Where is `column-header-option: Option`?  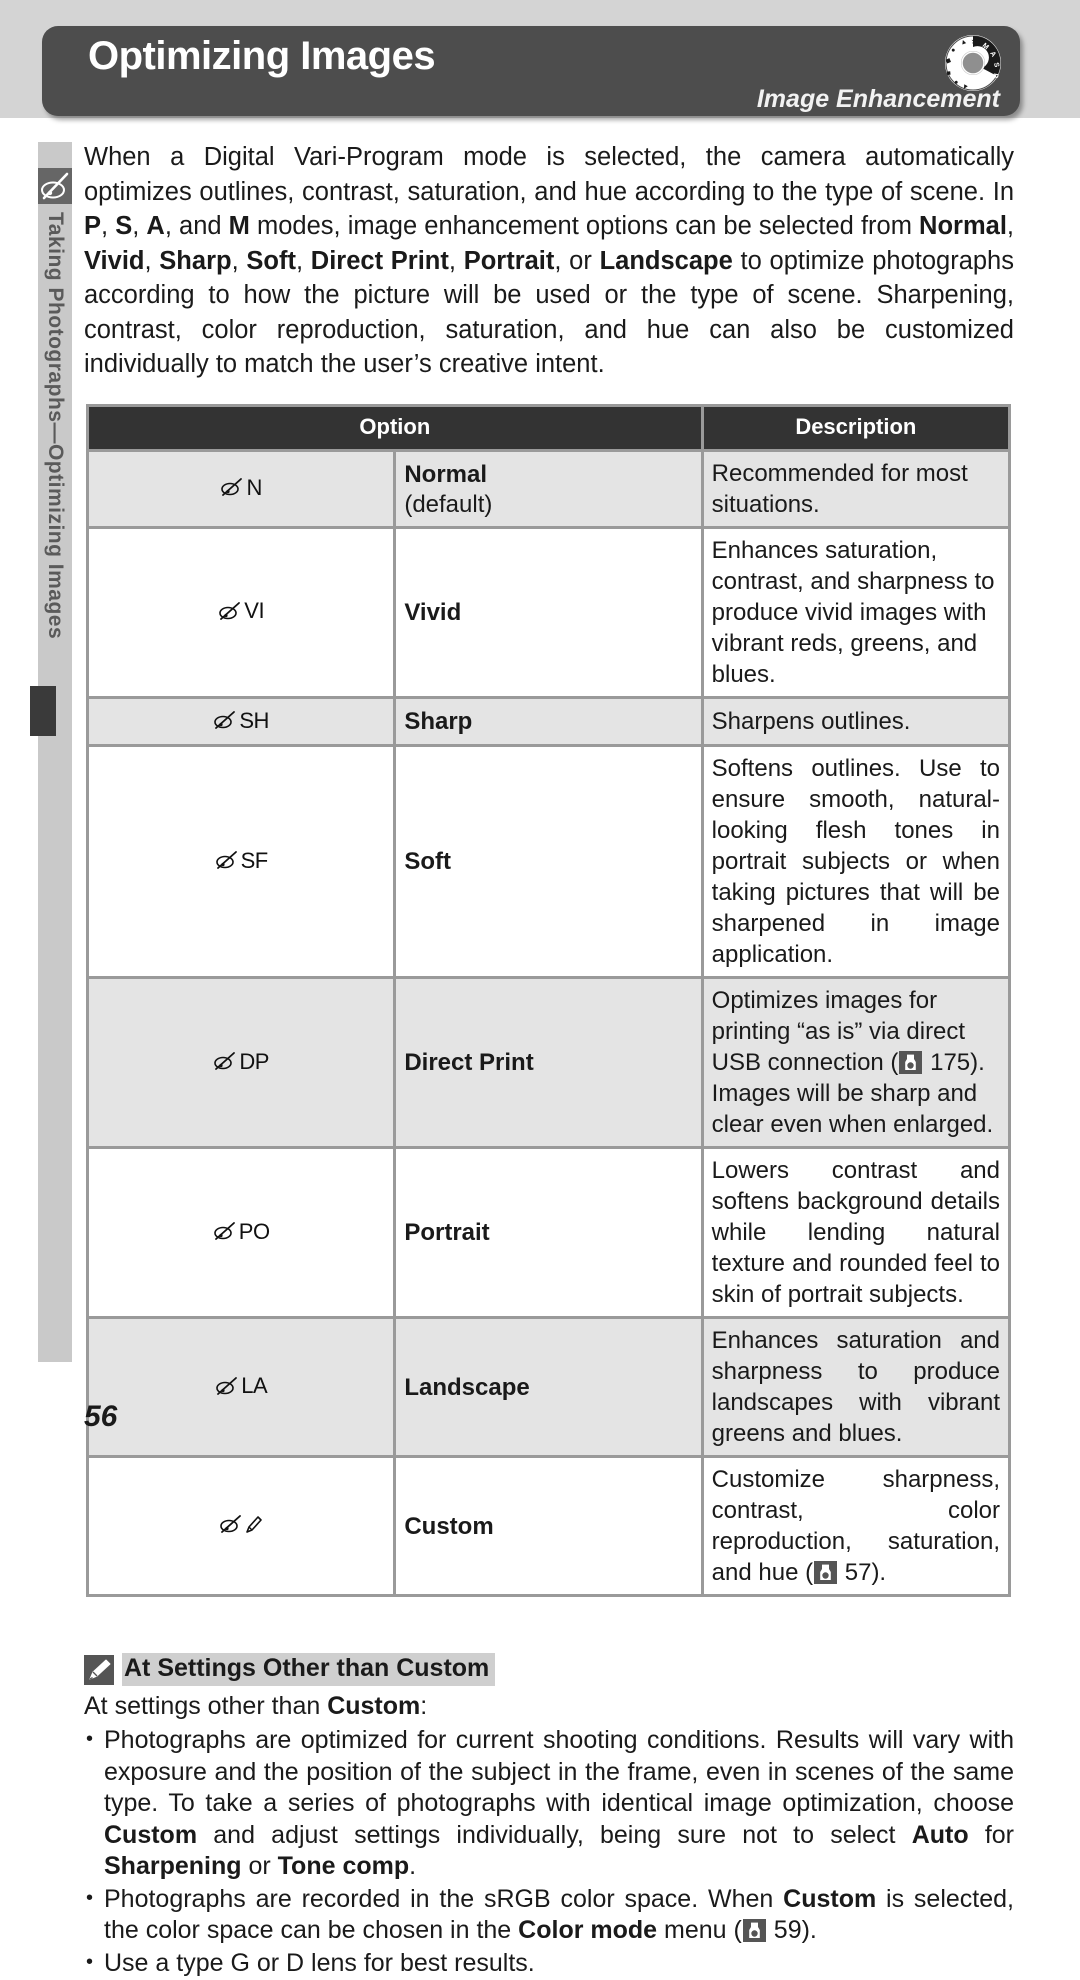
column-header-option: Option is located at coordinates (395, 427).